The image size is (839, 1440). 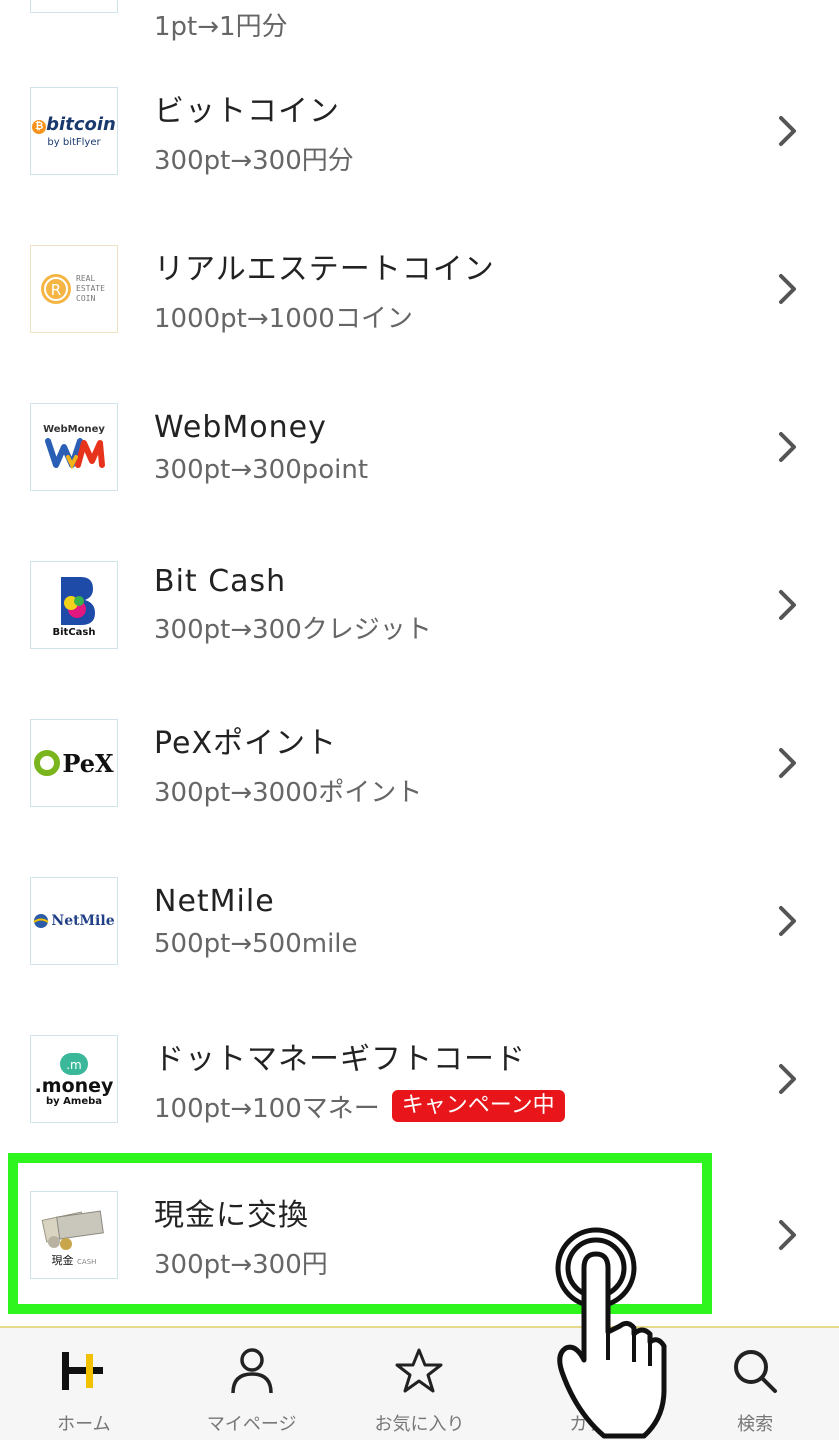 I want to click on list-item-netmile: NetMile NetMile 500pt→500mile, so click(x=419, y=921).